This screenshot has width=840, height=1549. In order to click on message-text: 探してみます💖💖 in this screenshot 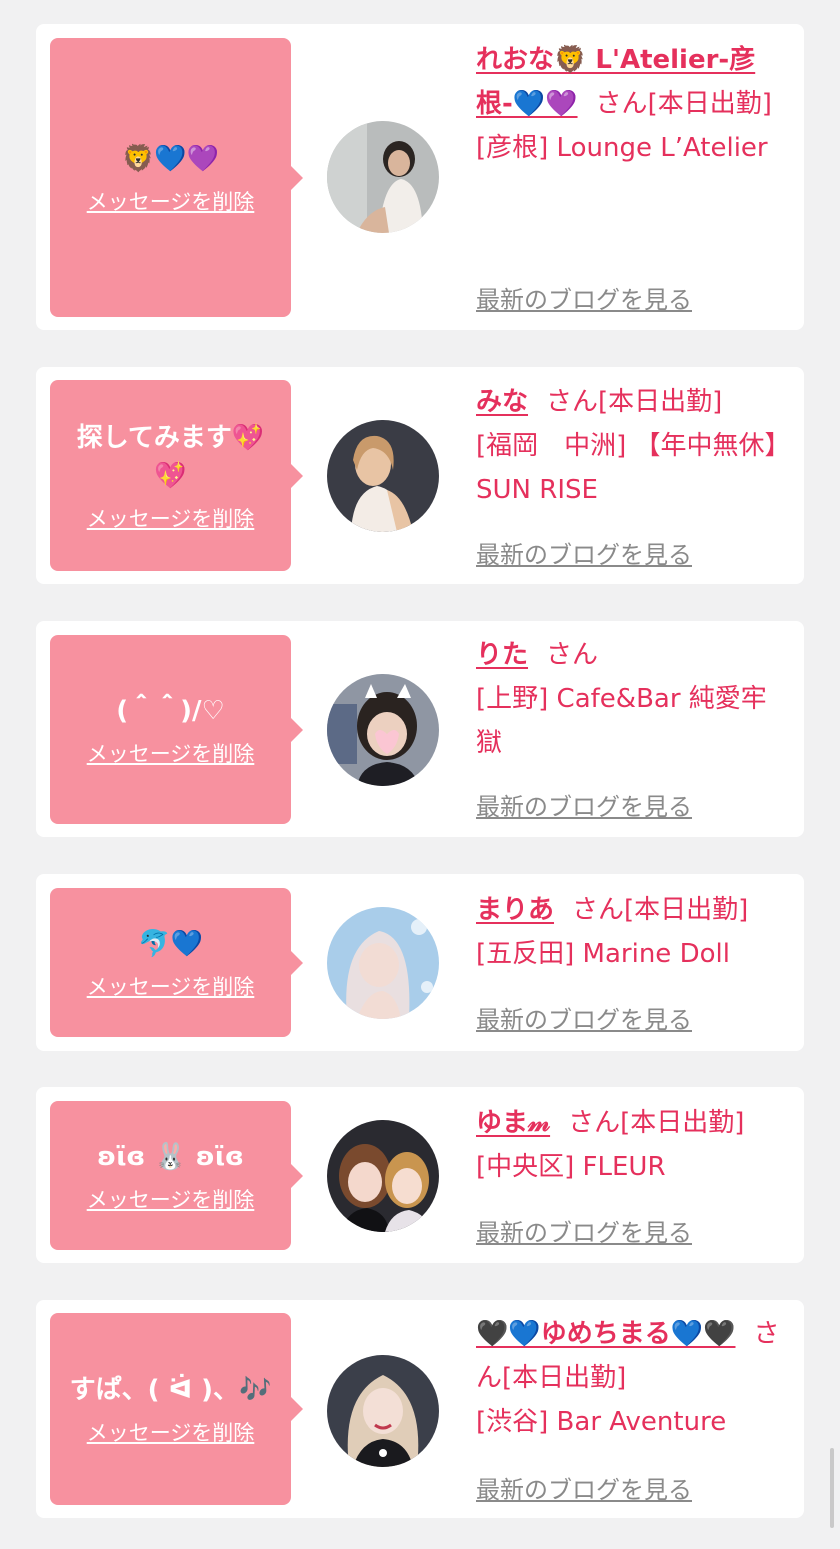, I will do `click(170, 456)`.